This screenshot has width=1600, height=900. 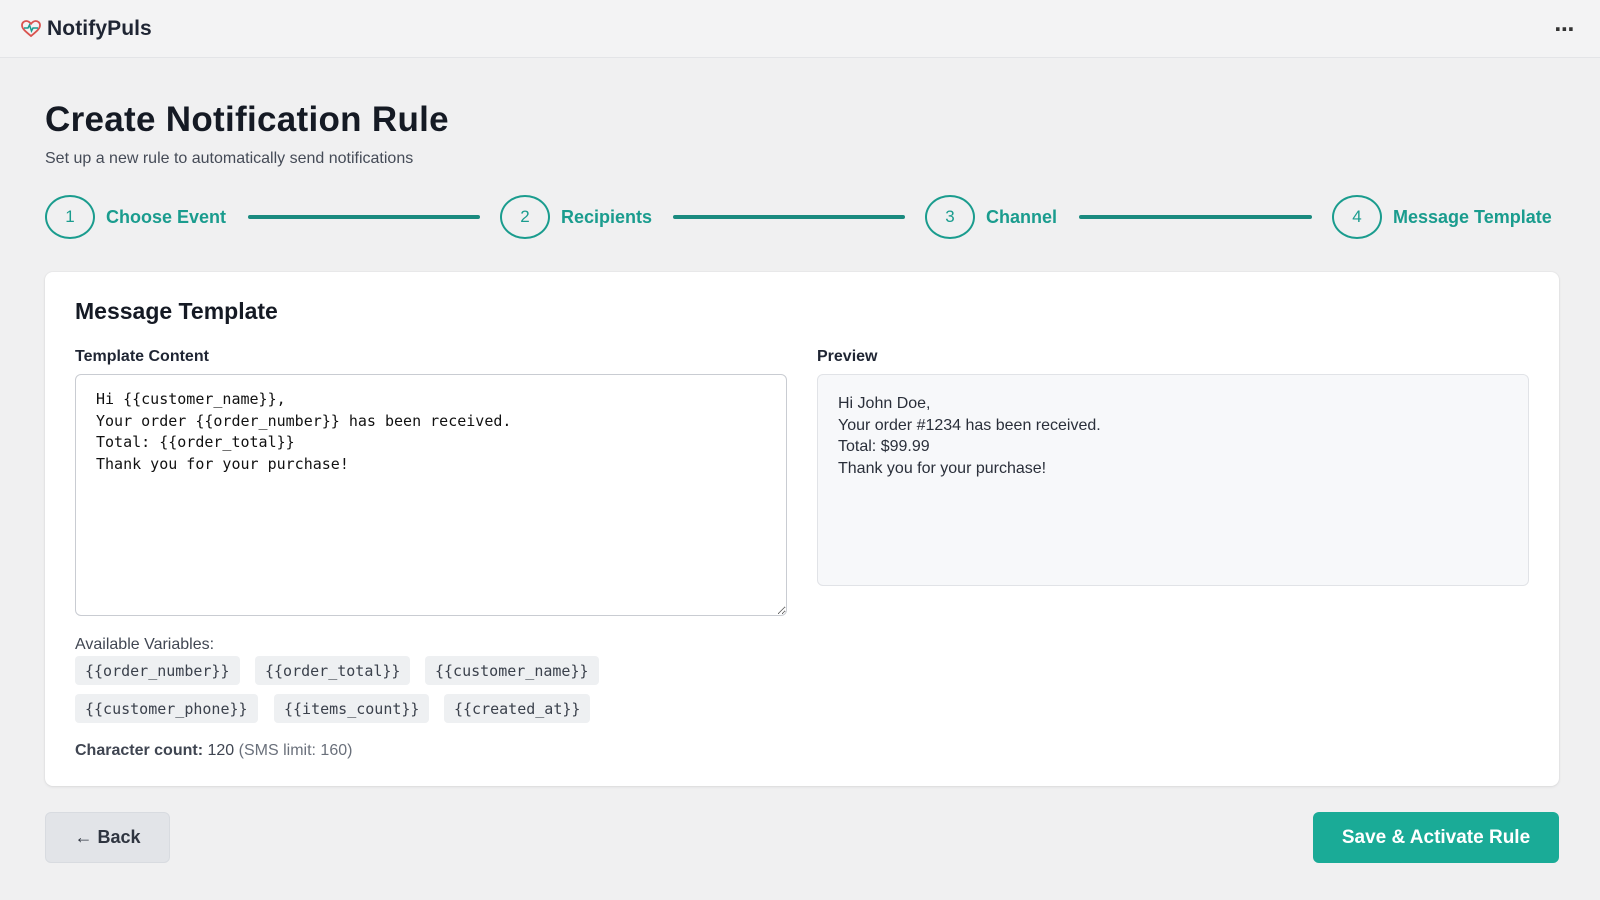 What do you see at coordinates (295, 750) in the screenshot?
I see `sms-limit-note: (SMS limit: 160)` at bounding box center [295, 750].